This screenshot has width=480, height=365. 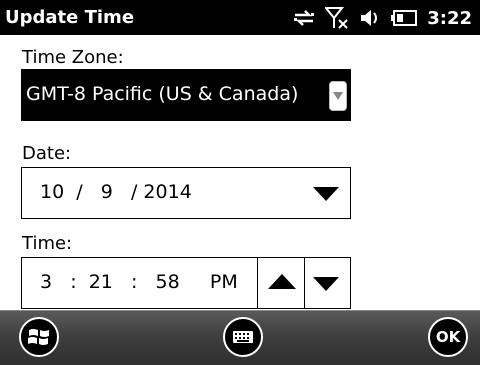 What do you see at coordinates (370, 18) in the screenshot?
I see `speaker-icon` at bounding box center [370, 18].